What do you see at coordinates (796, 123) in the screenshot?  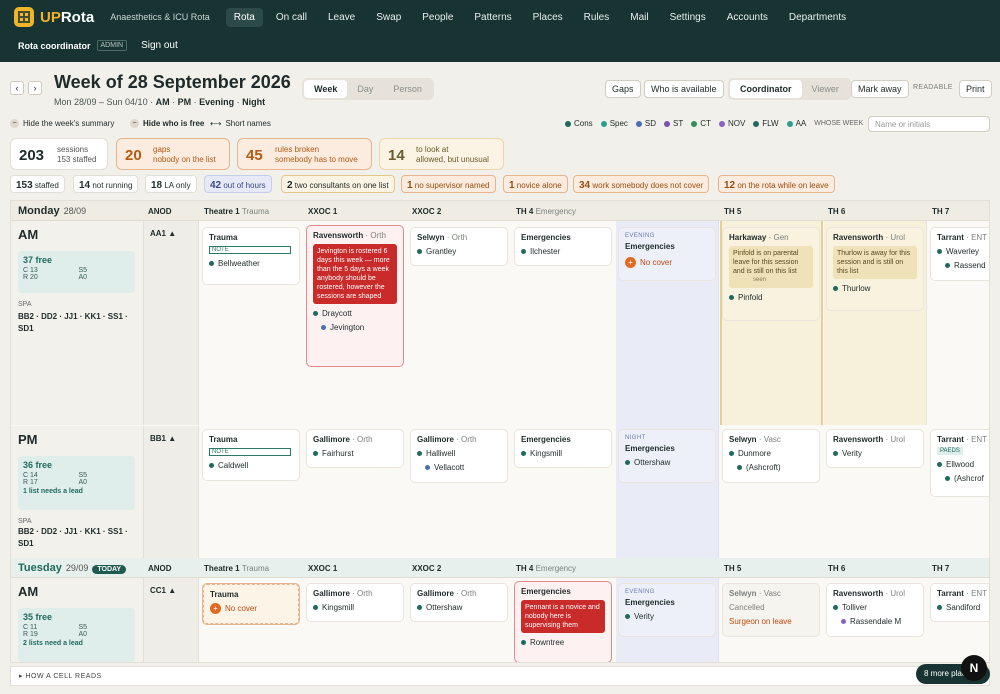 I see `legend-aa: AA` at bounding box center [796, 123].